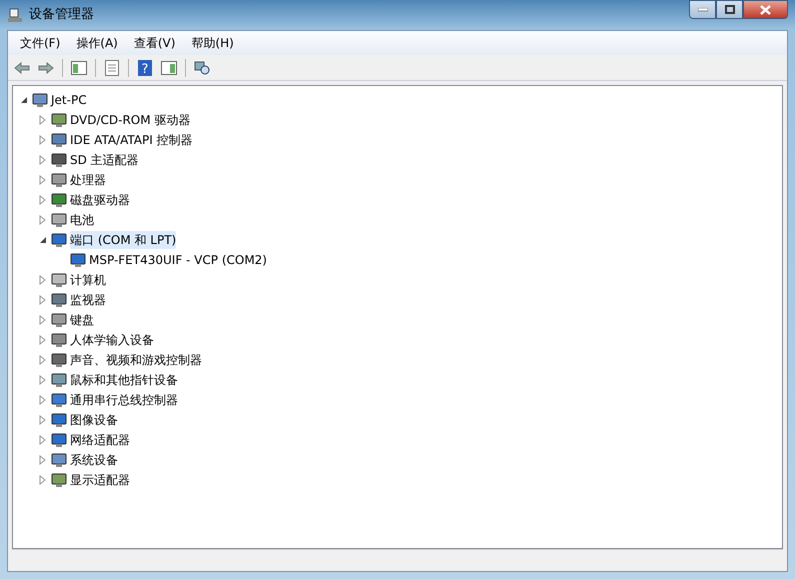  What do you see at coordinates (82, 320) in the screenshot?
I see `tree-item: 键盘` at bounding box center [82, 320].